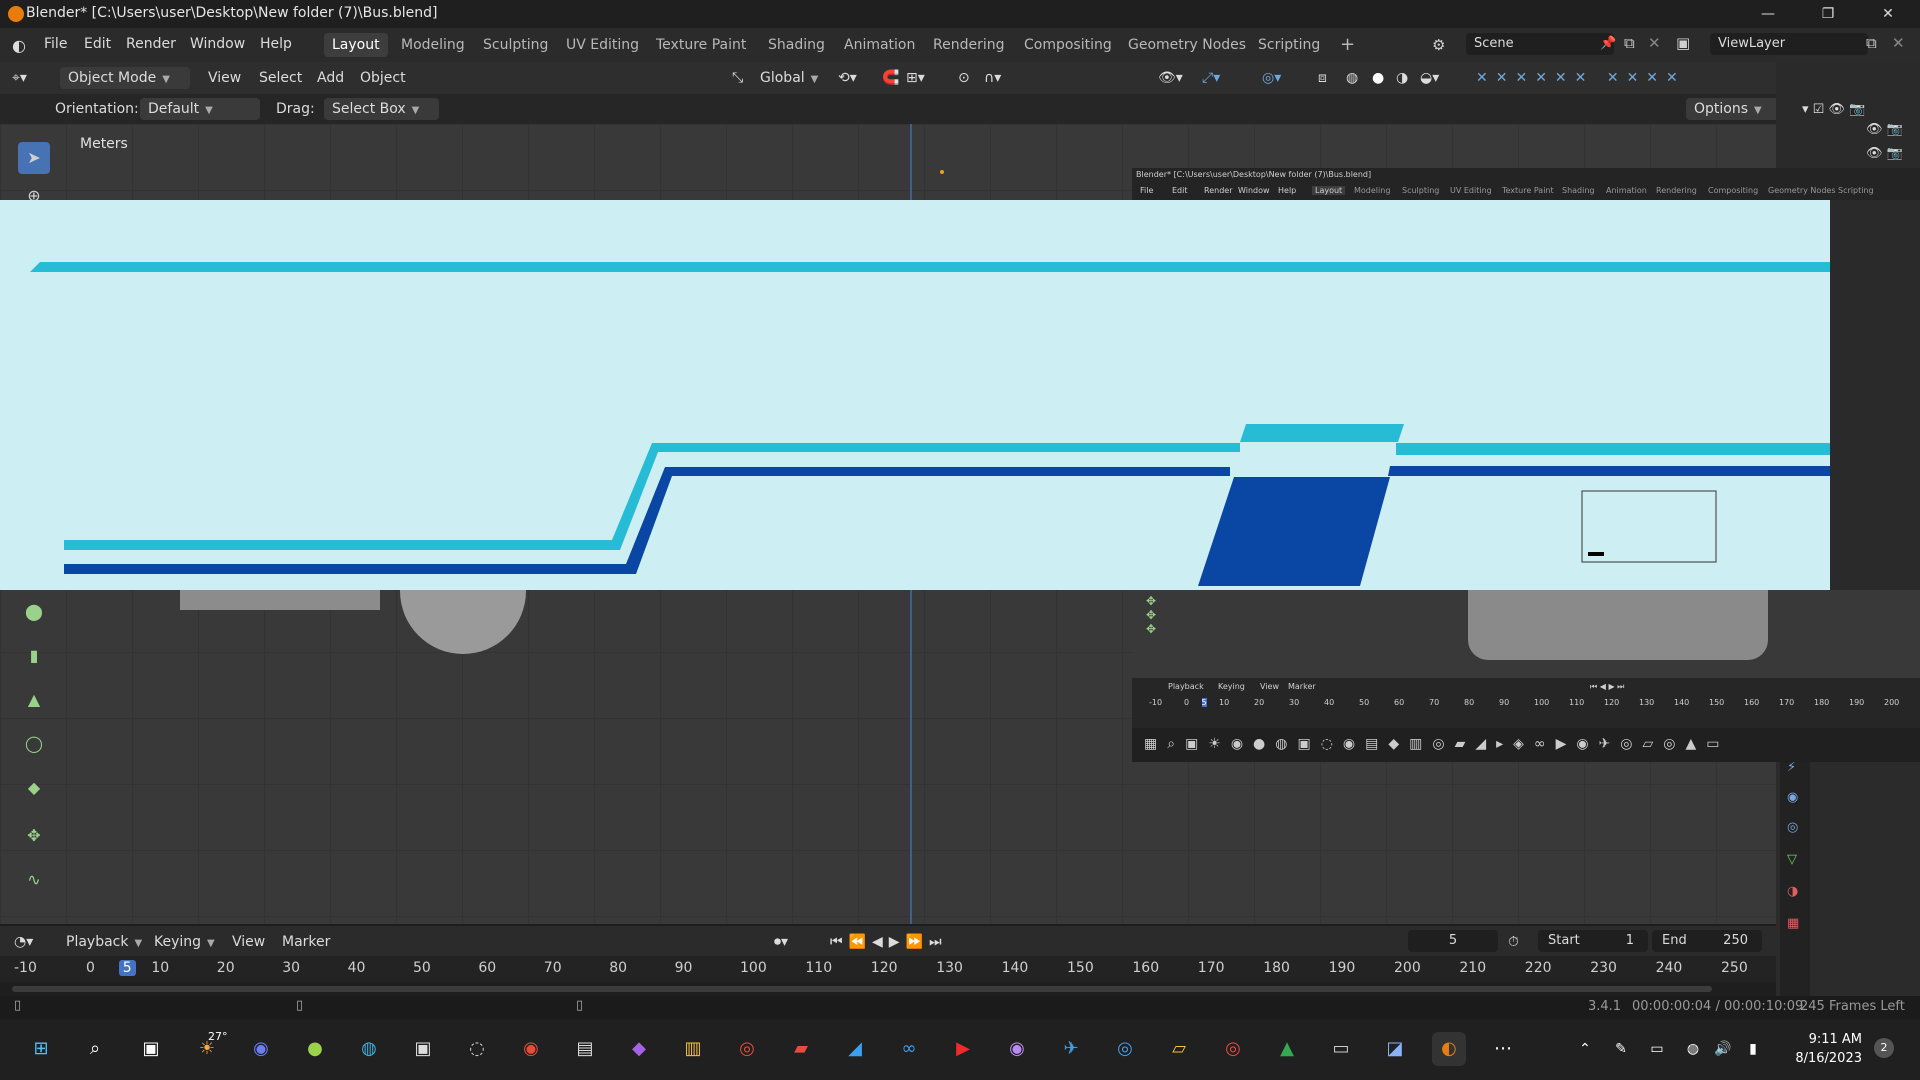 Image resolution: width=1920 pixels, height=1080 pixels. I want to click on editor-type-icon: ⌖▾, so click(19, 78).